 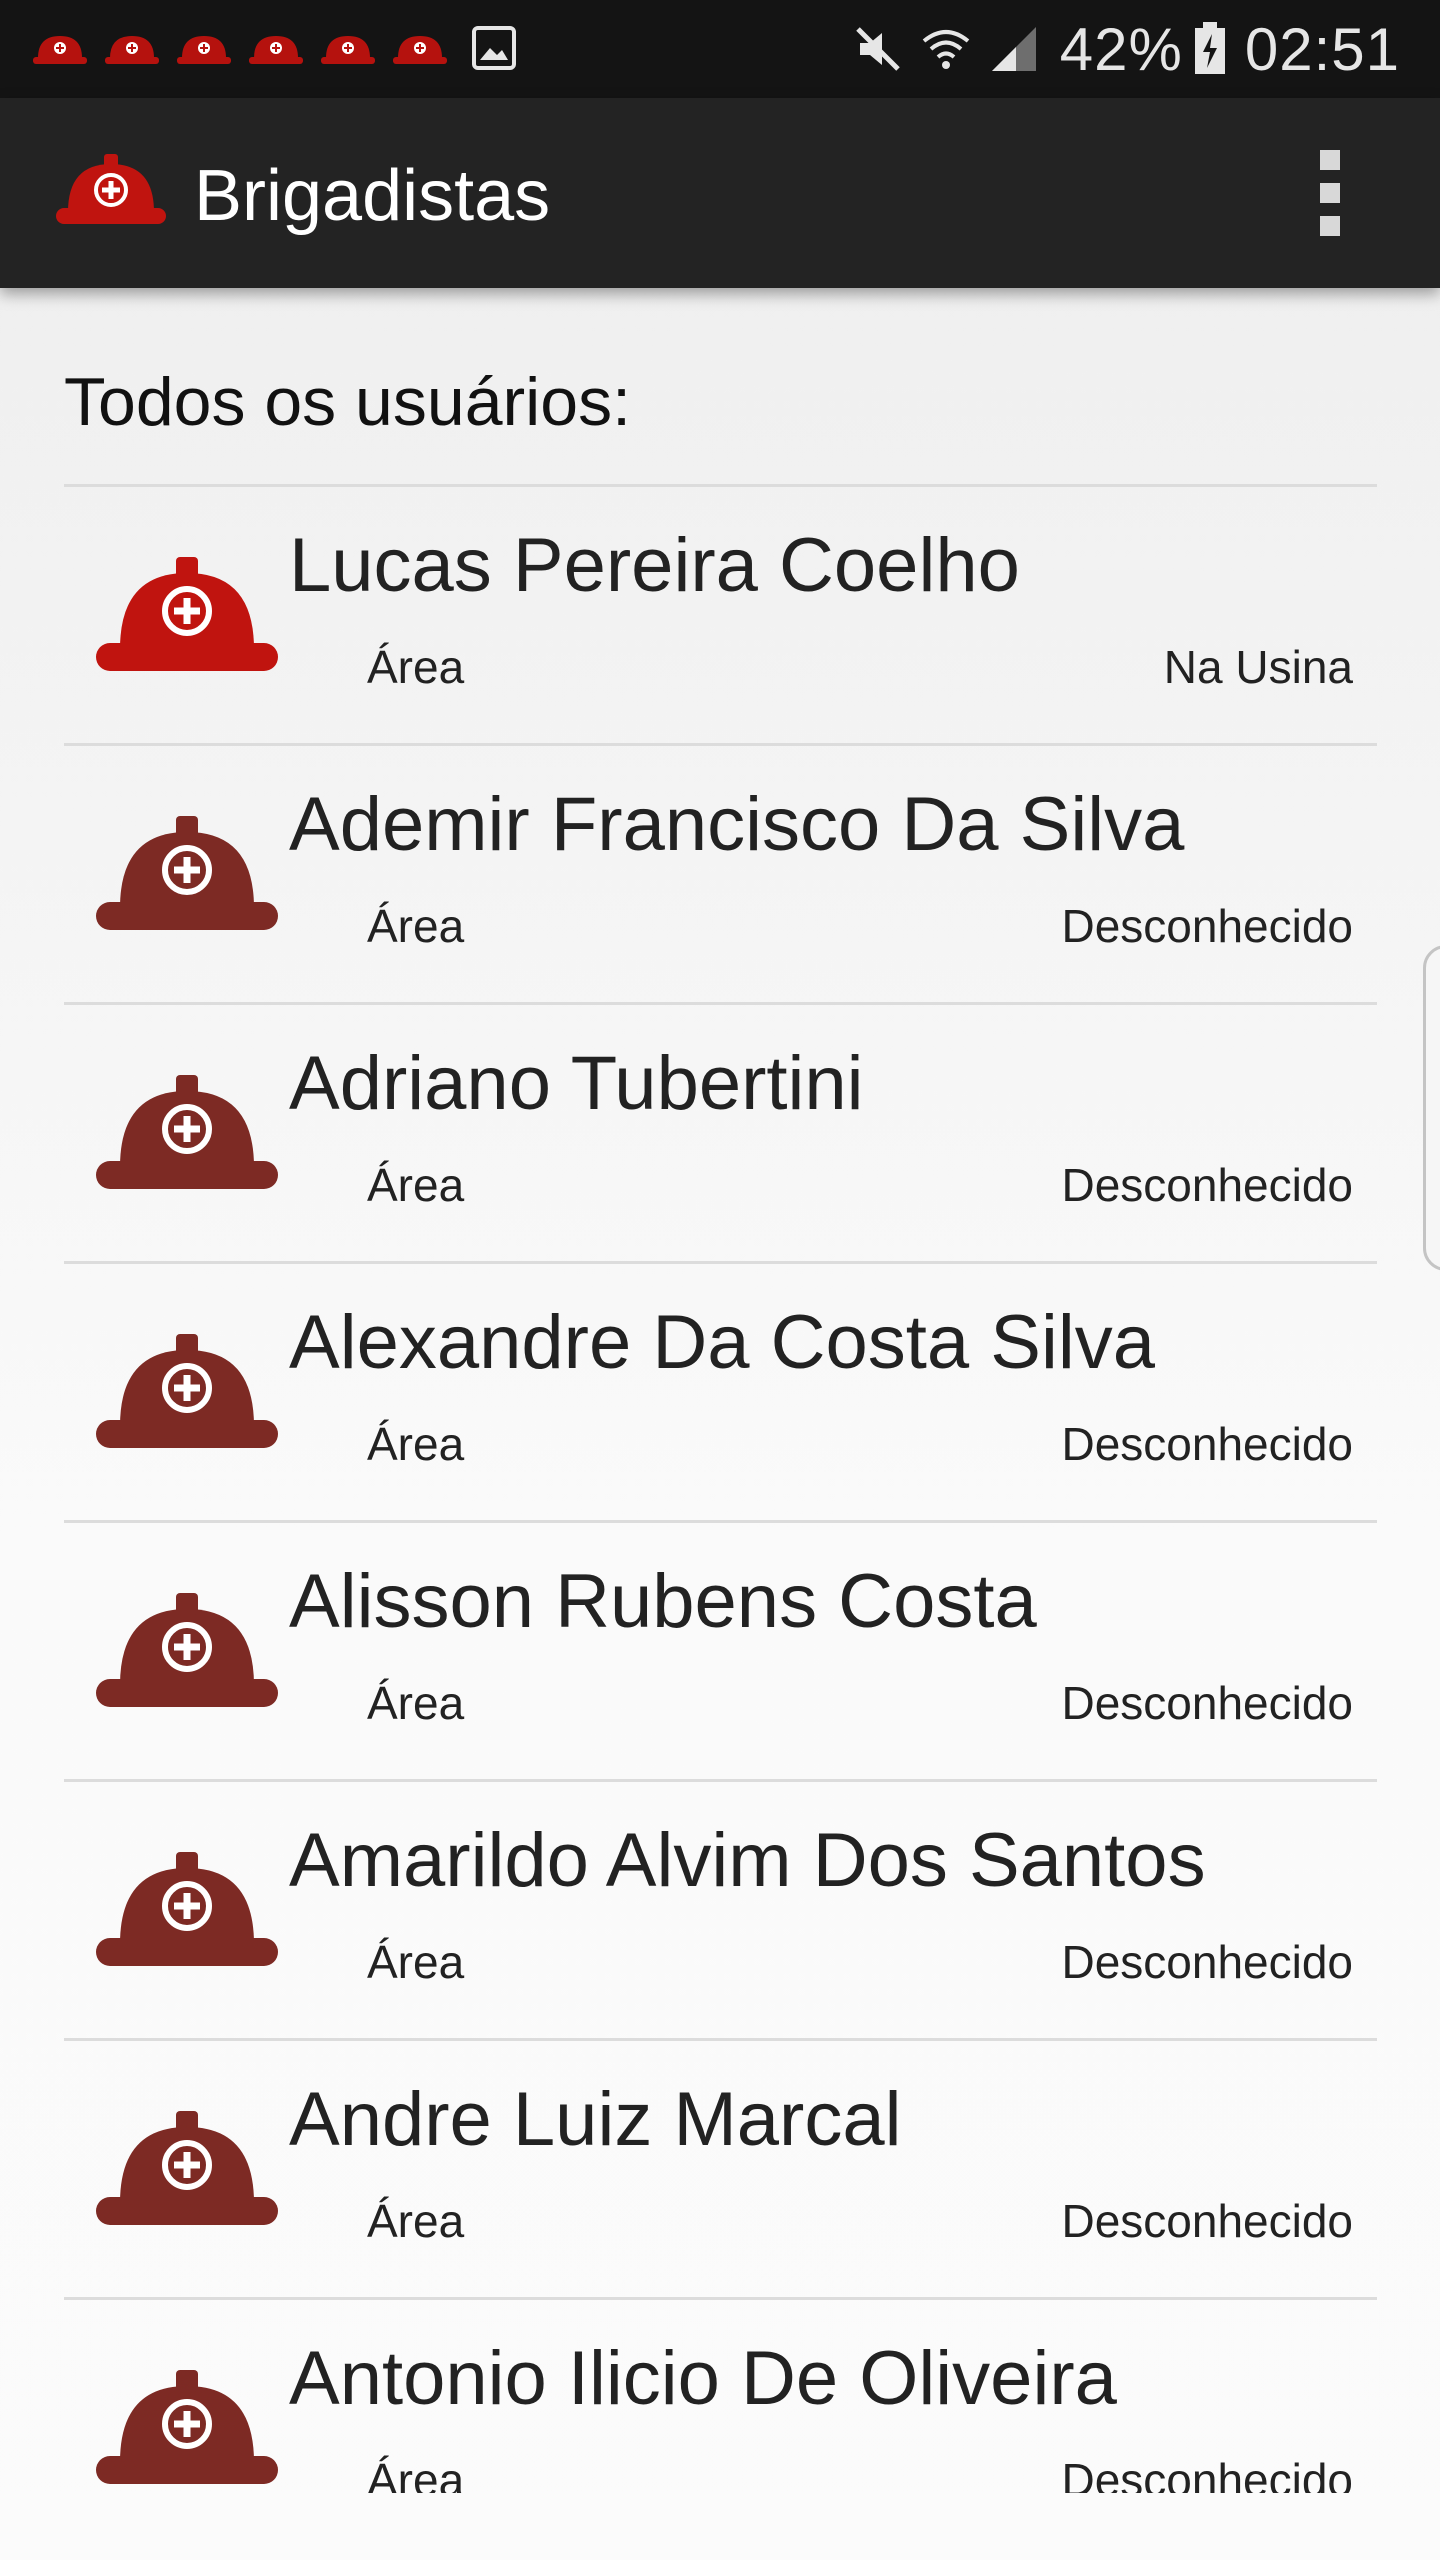 What do you see at coordinates (720, 193) in the screenshot?
I see `app-toolbar: Brigadistas` at bounding box center [720, 193].